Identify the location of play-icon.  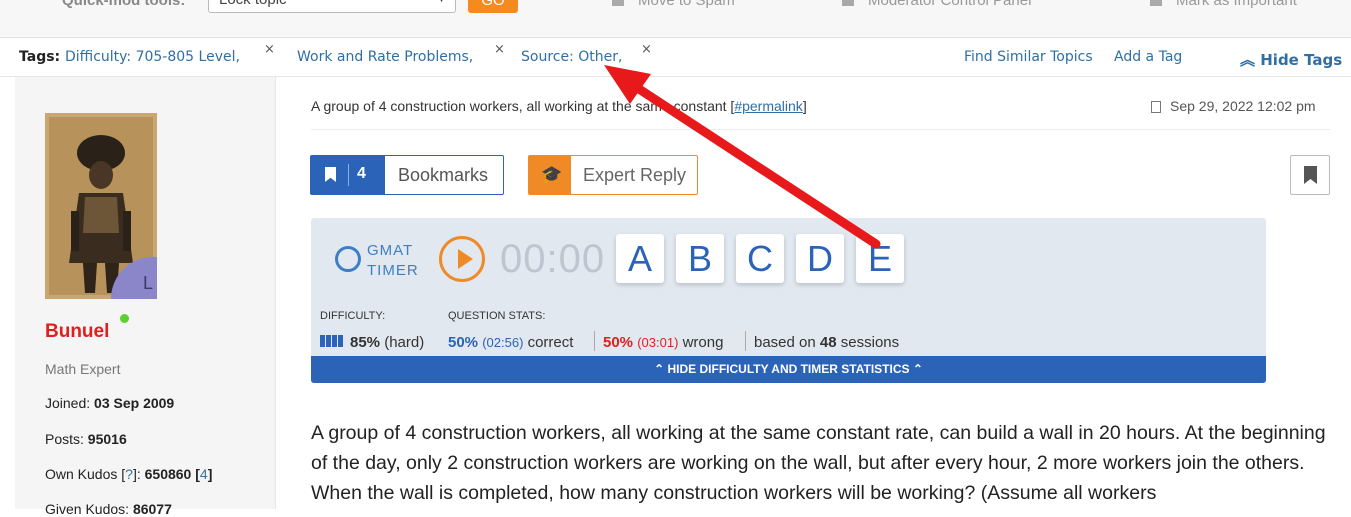
(465, 259).